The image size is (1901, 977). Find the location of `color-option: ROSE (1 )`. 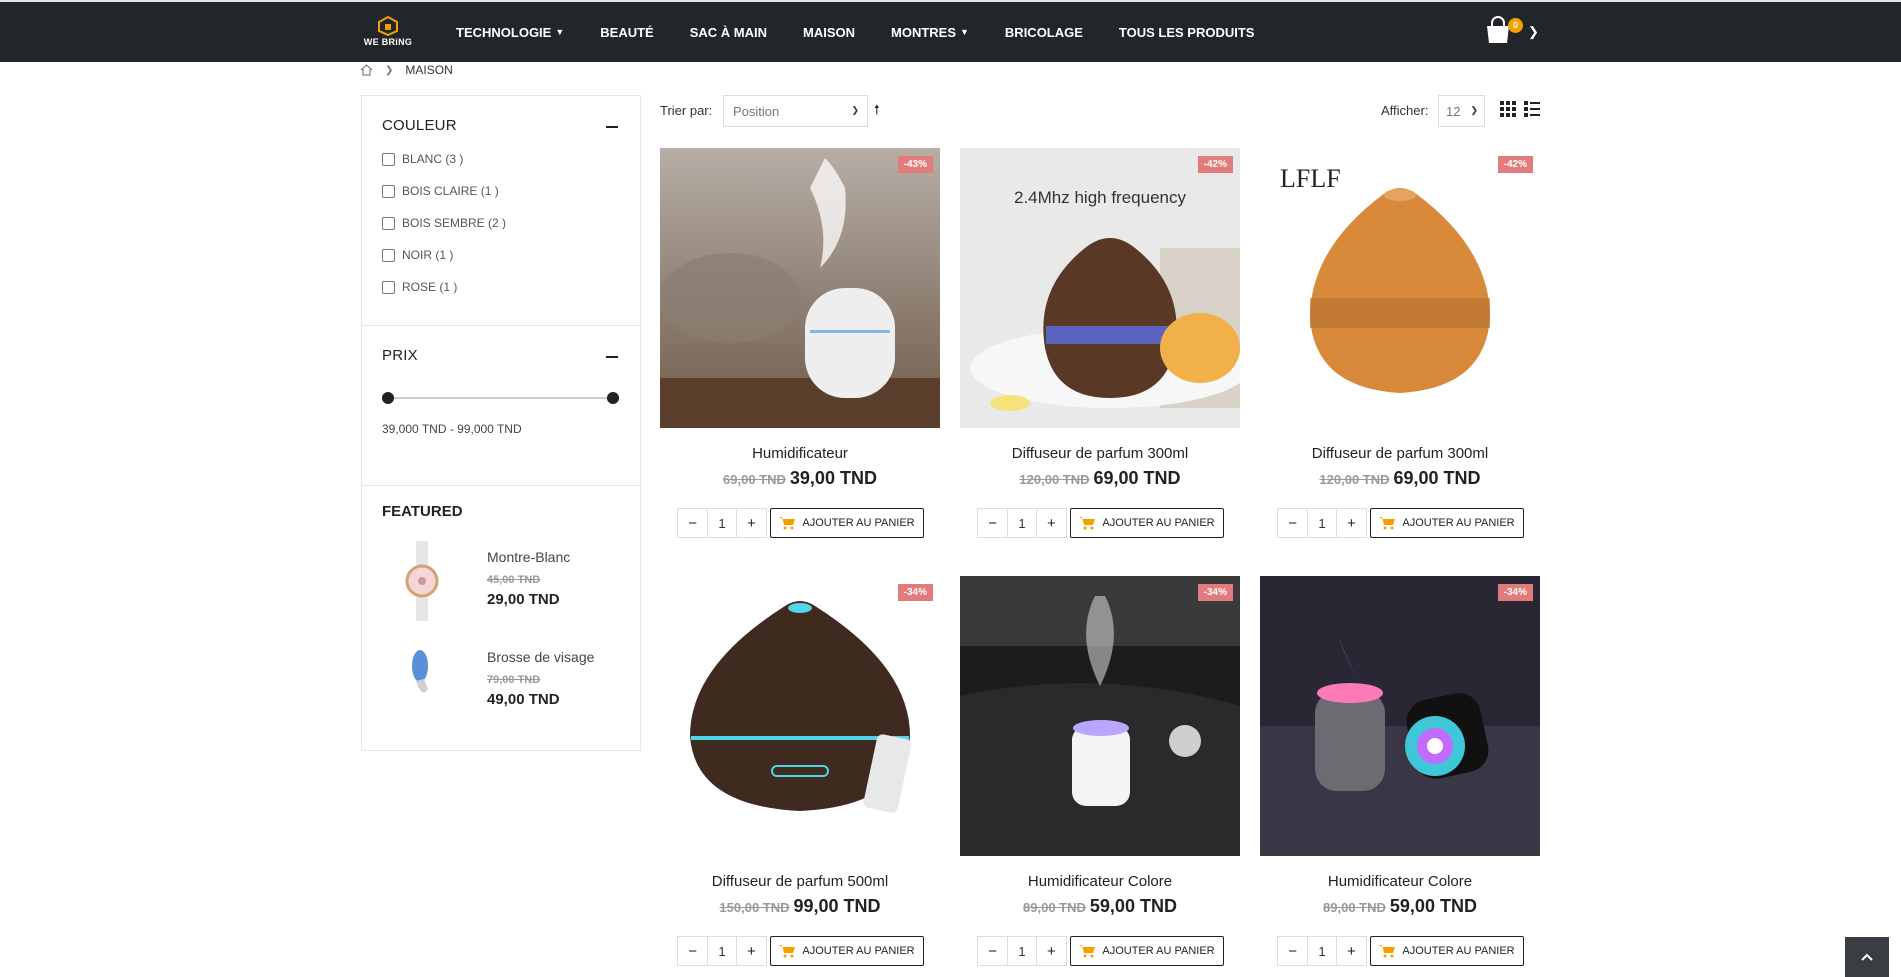

color-option: ROSE (1 ) is located at coordinates (419, 287).